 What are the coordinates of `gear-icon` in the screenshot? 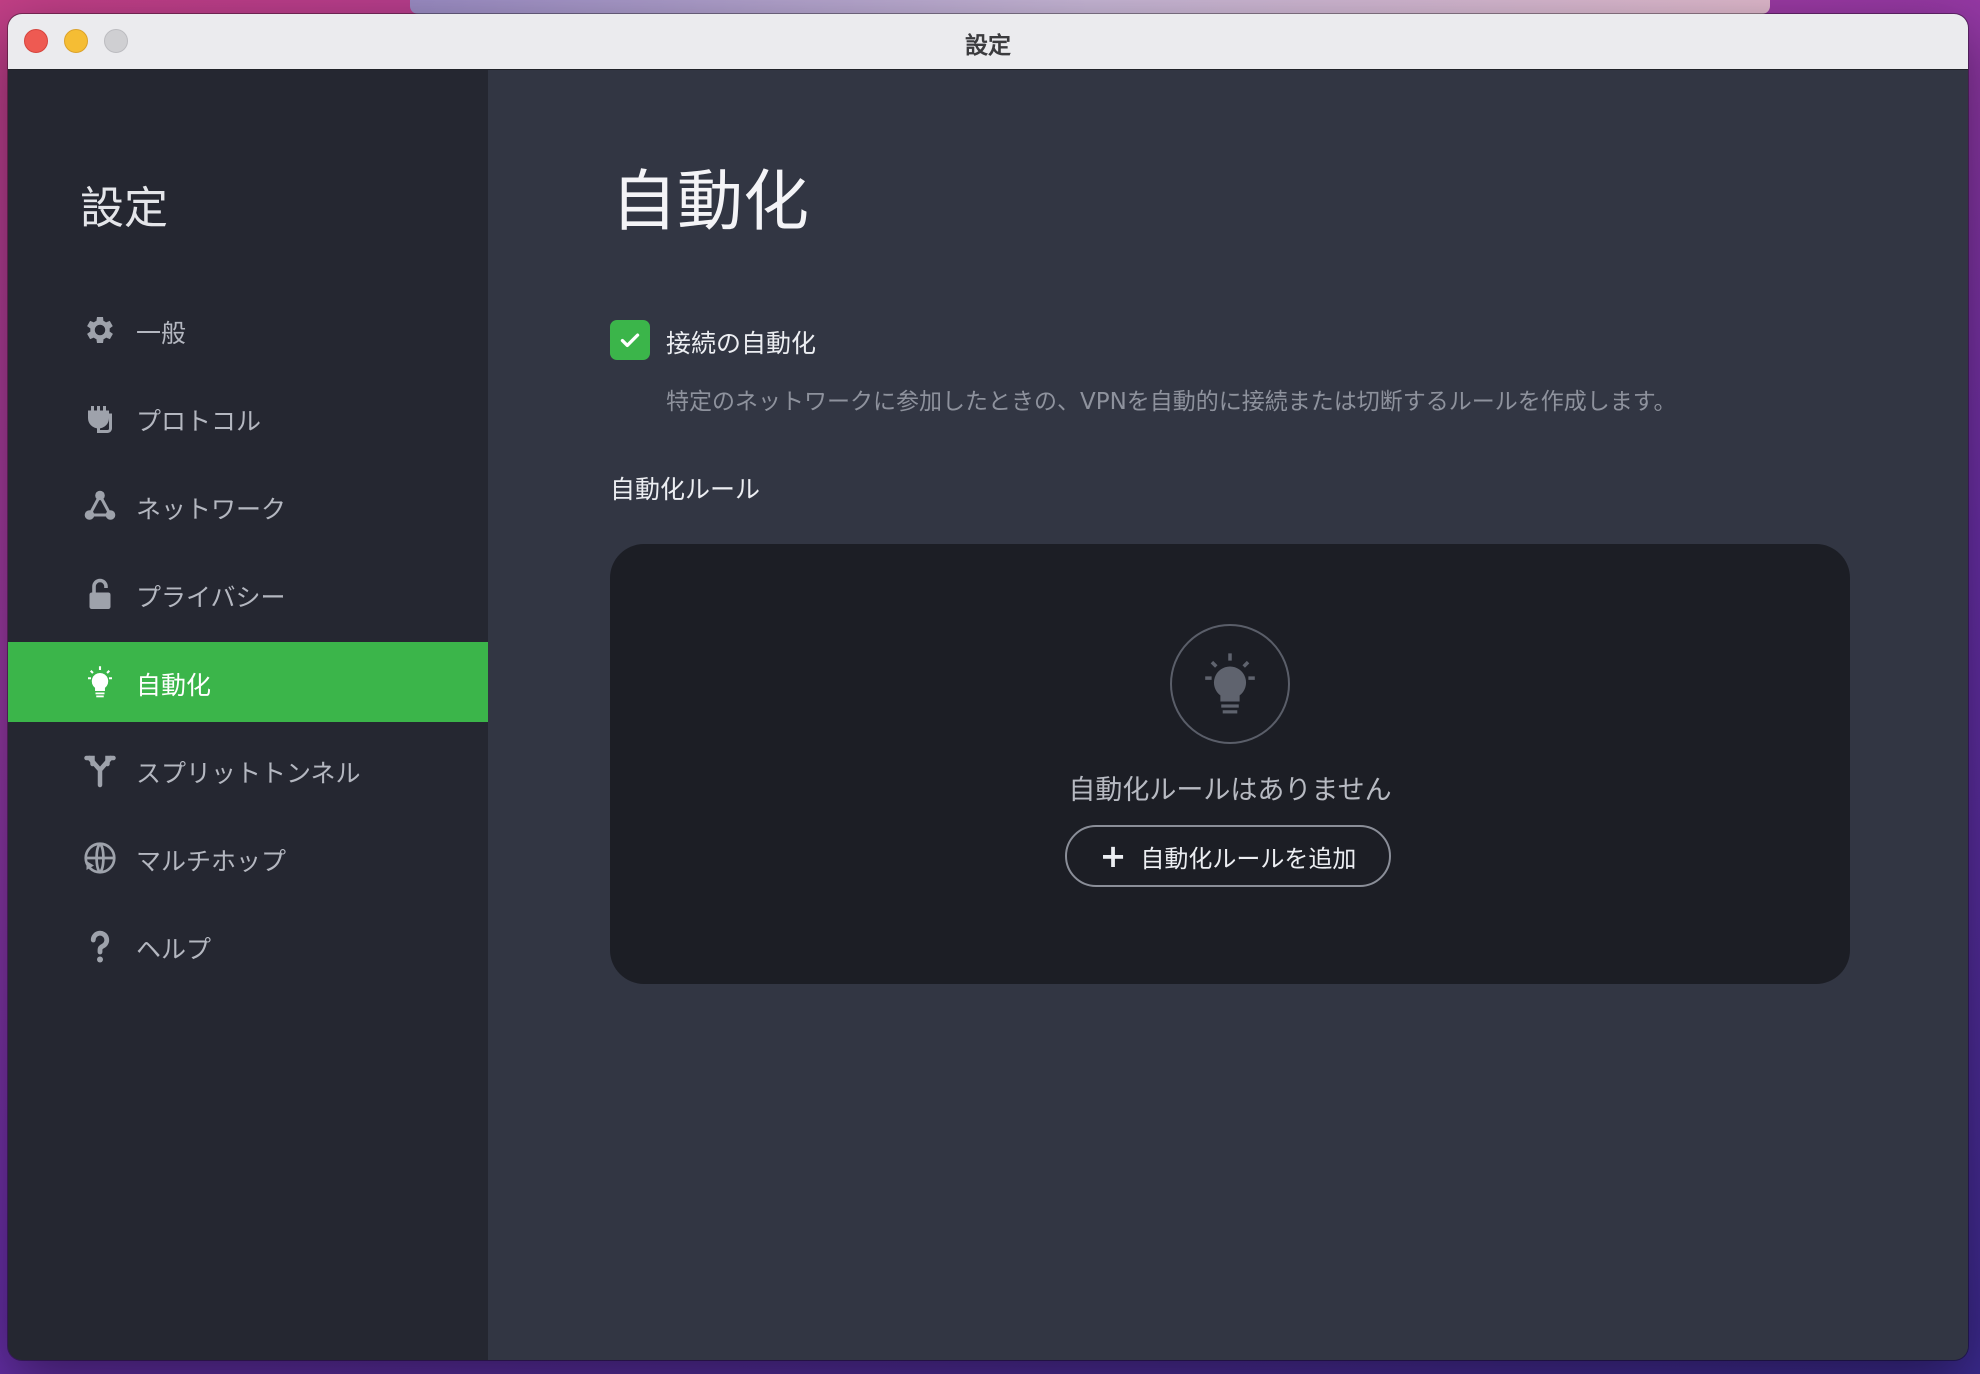 It's located at (100, 330).